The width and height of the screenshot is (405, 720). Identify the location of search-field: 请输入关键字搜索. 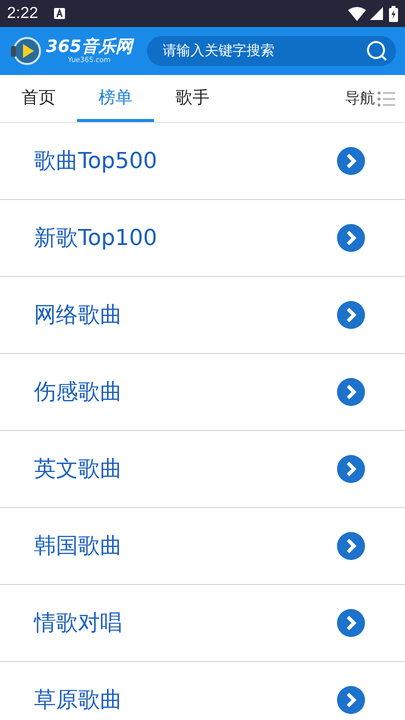
(271, 51).